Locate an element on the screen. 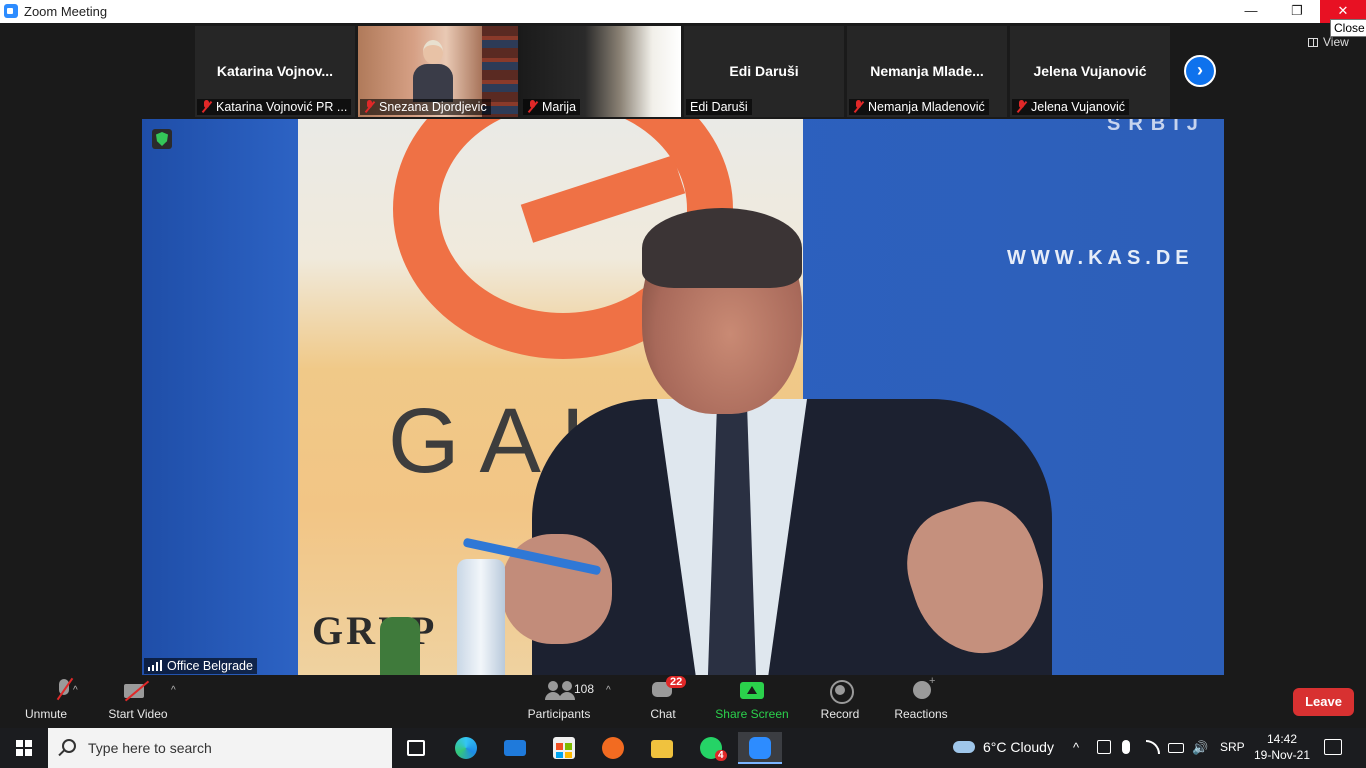 The width and height of the screenshot is (1366, 768). participants-icon is located at coordinates (560, 690).